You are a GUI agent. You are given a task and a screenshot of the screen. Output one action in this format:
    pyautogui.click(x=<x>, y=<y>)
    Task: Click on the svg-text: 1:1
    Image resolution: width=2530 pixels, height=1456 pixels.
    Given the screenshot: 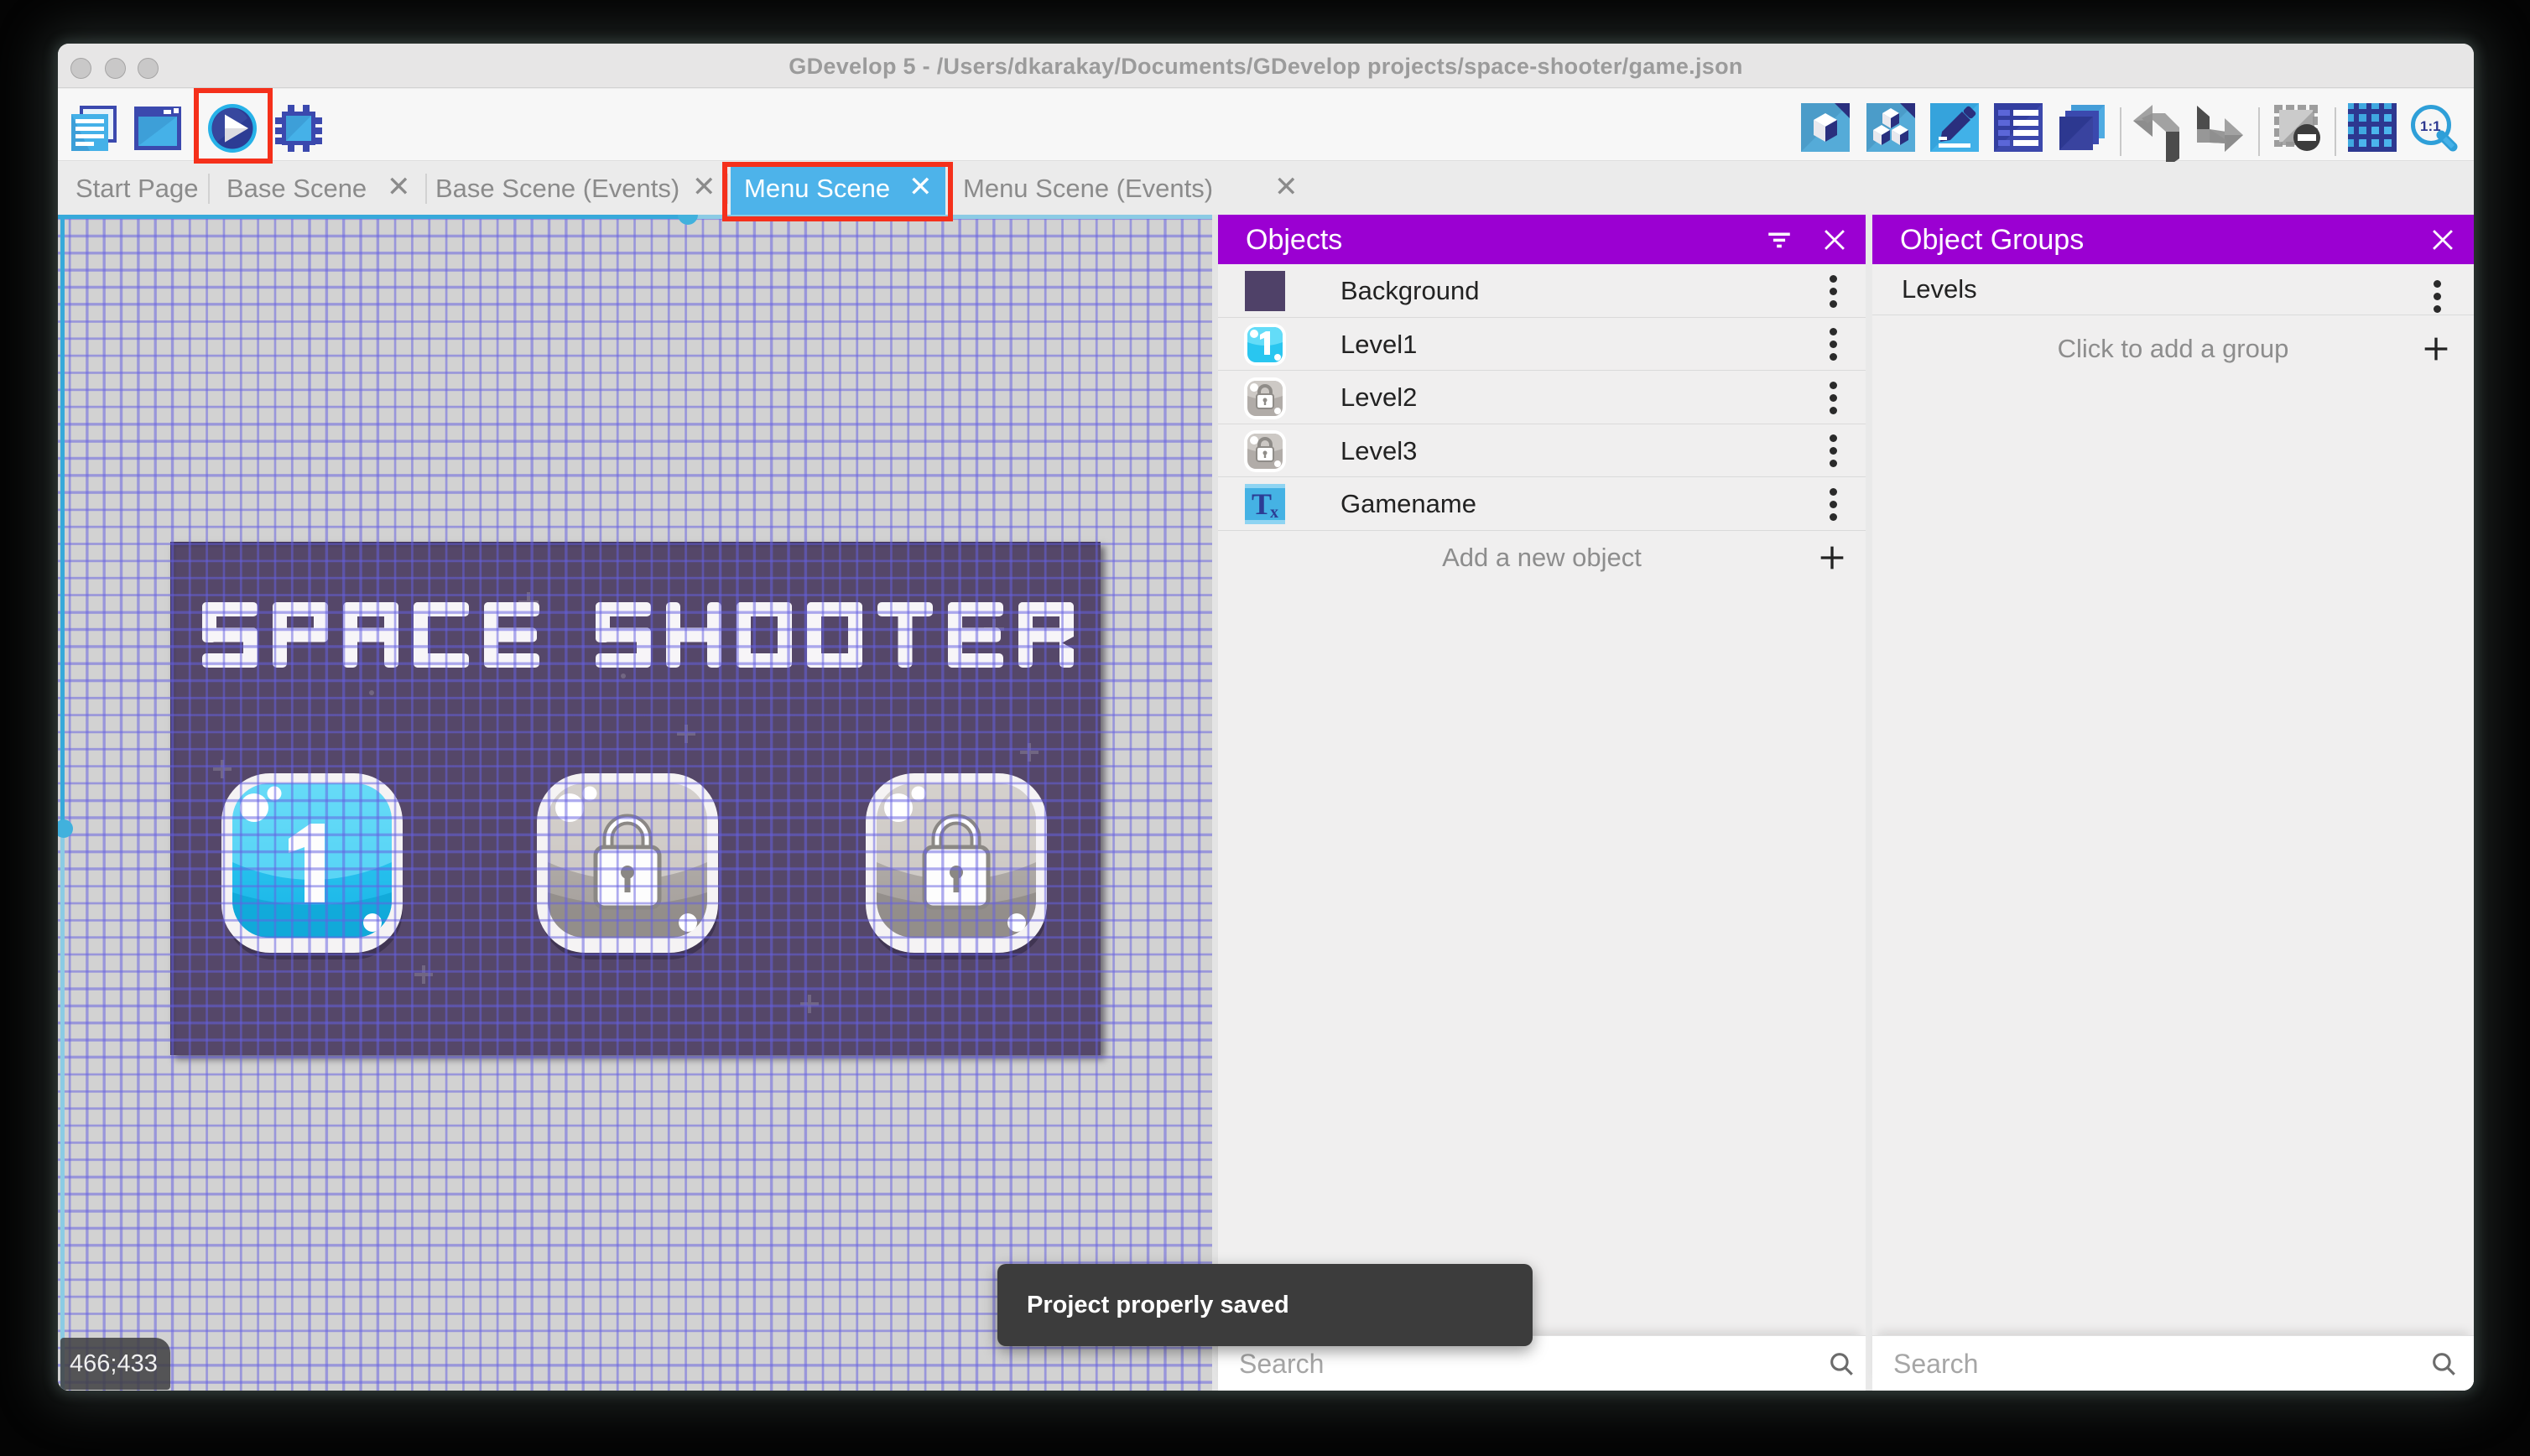 What is the action you would take?
    pyautogui.click(x=2430, y=126)
    